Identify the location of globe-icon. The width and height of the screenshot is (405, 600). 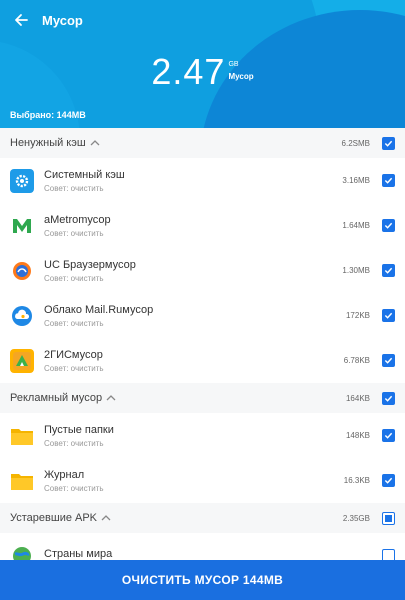
(22, 552).